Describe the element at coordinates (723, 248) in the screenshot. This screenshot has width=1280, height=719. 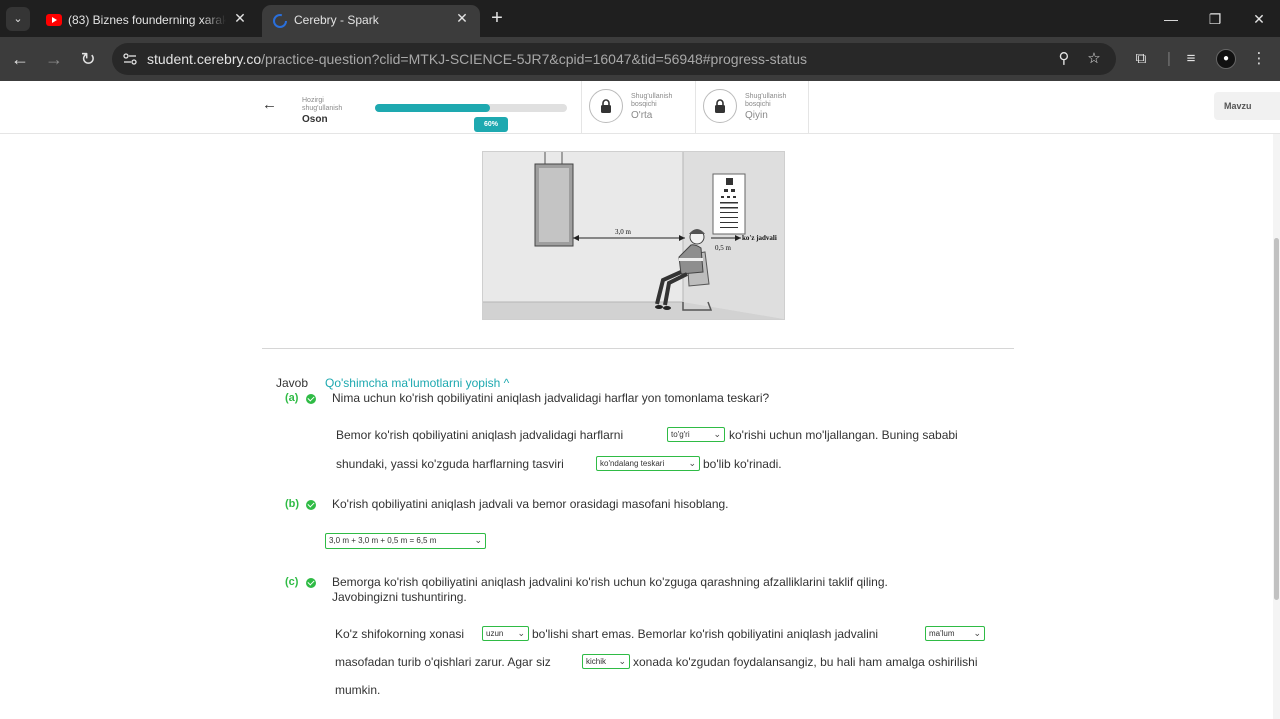
I see `small-distance-label: 0,5 m` at that location.